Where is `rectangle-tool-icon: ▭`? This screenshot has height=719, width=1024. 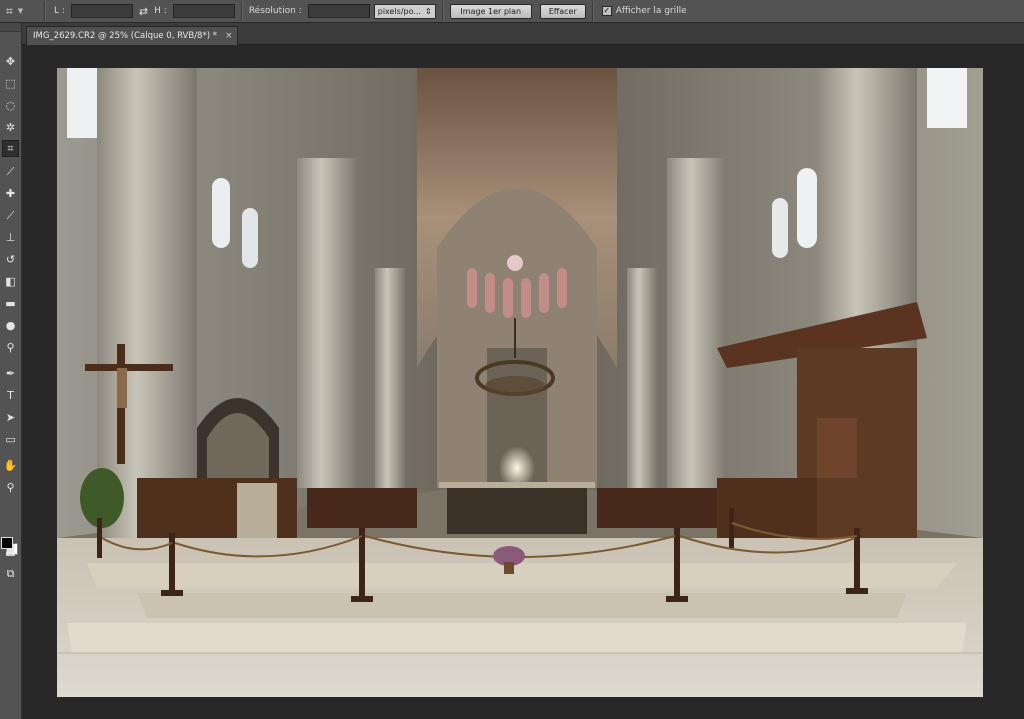 rectangle-tool-icon: ▭ is located at coordinates (10, 439).